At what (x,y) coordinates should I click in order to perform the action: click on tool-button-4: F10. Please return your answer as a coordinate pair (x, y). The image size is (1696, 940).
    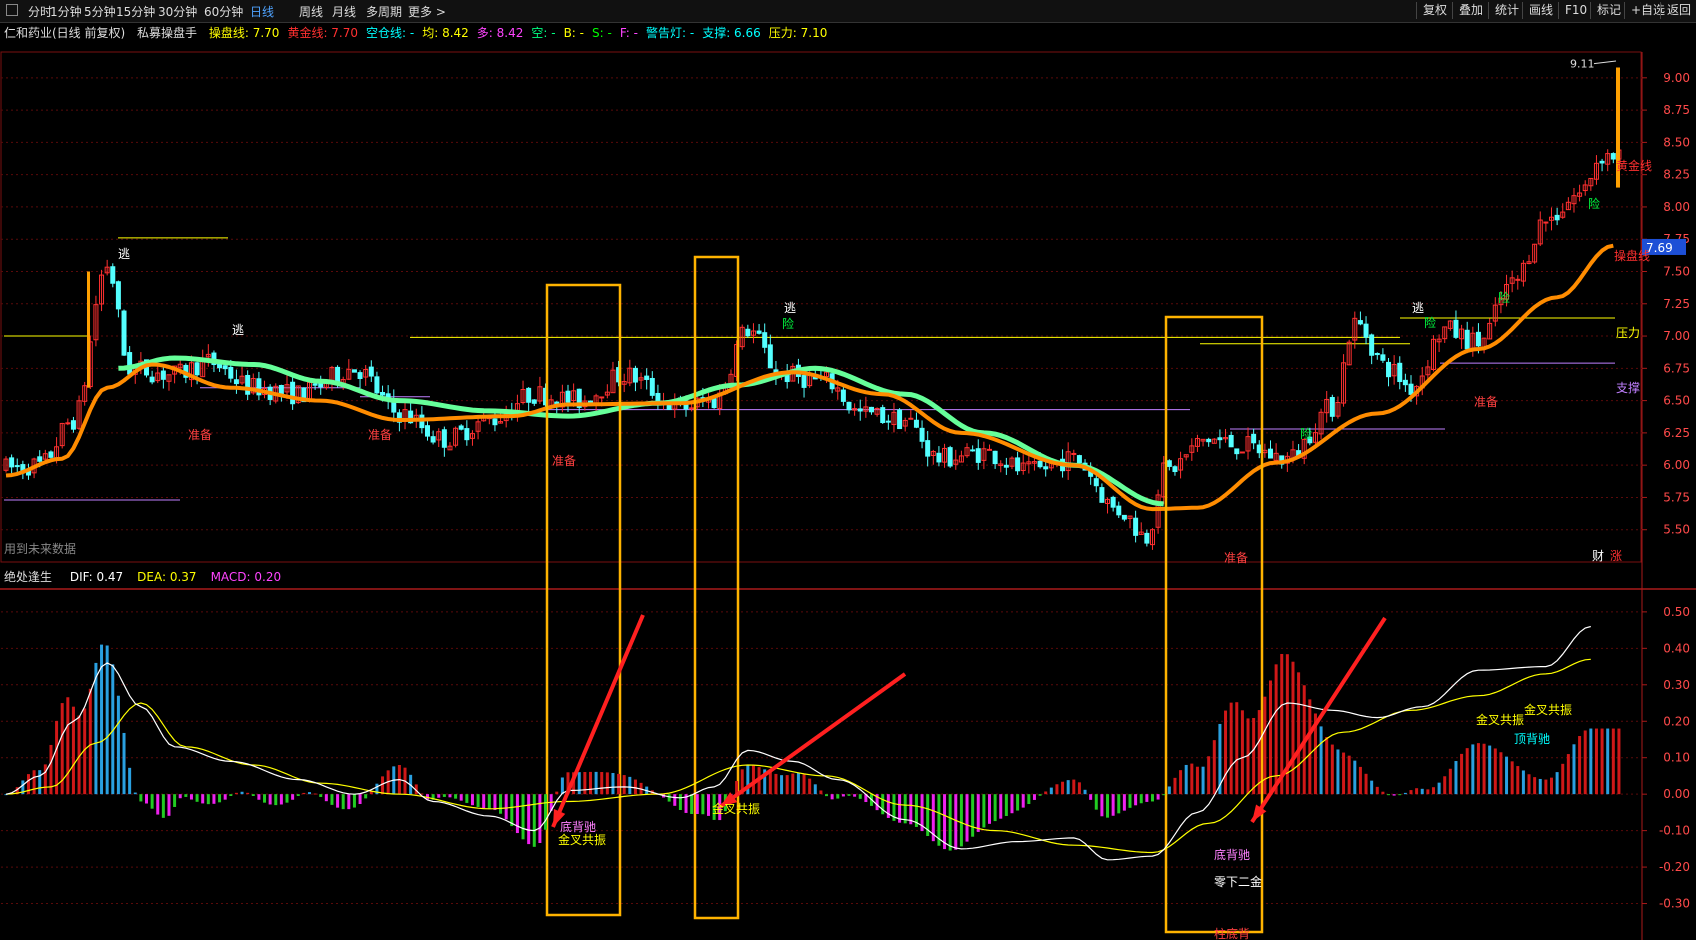
    Looking at the image, I should click on (1575, 10).